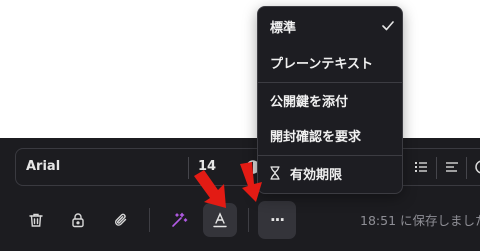 This screenshot has width=480, height=251. I want to click on lock-button, so click(78, 220).